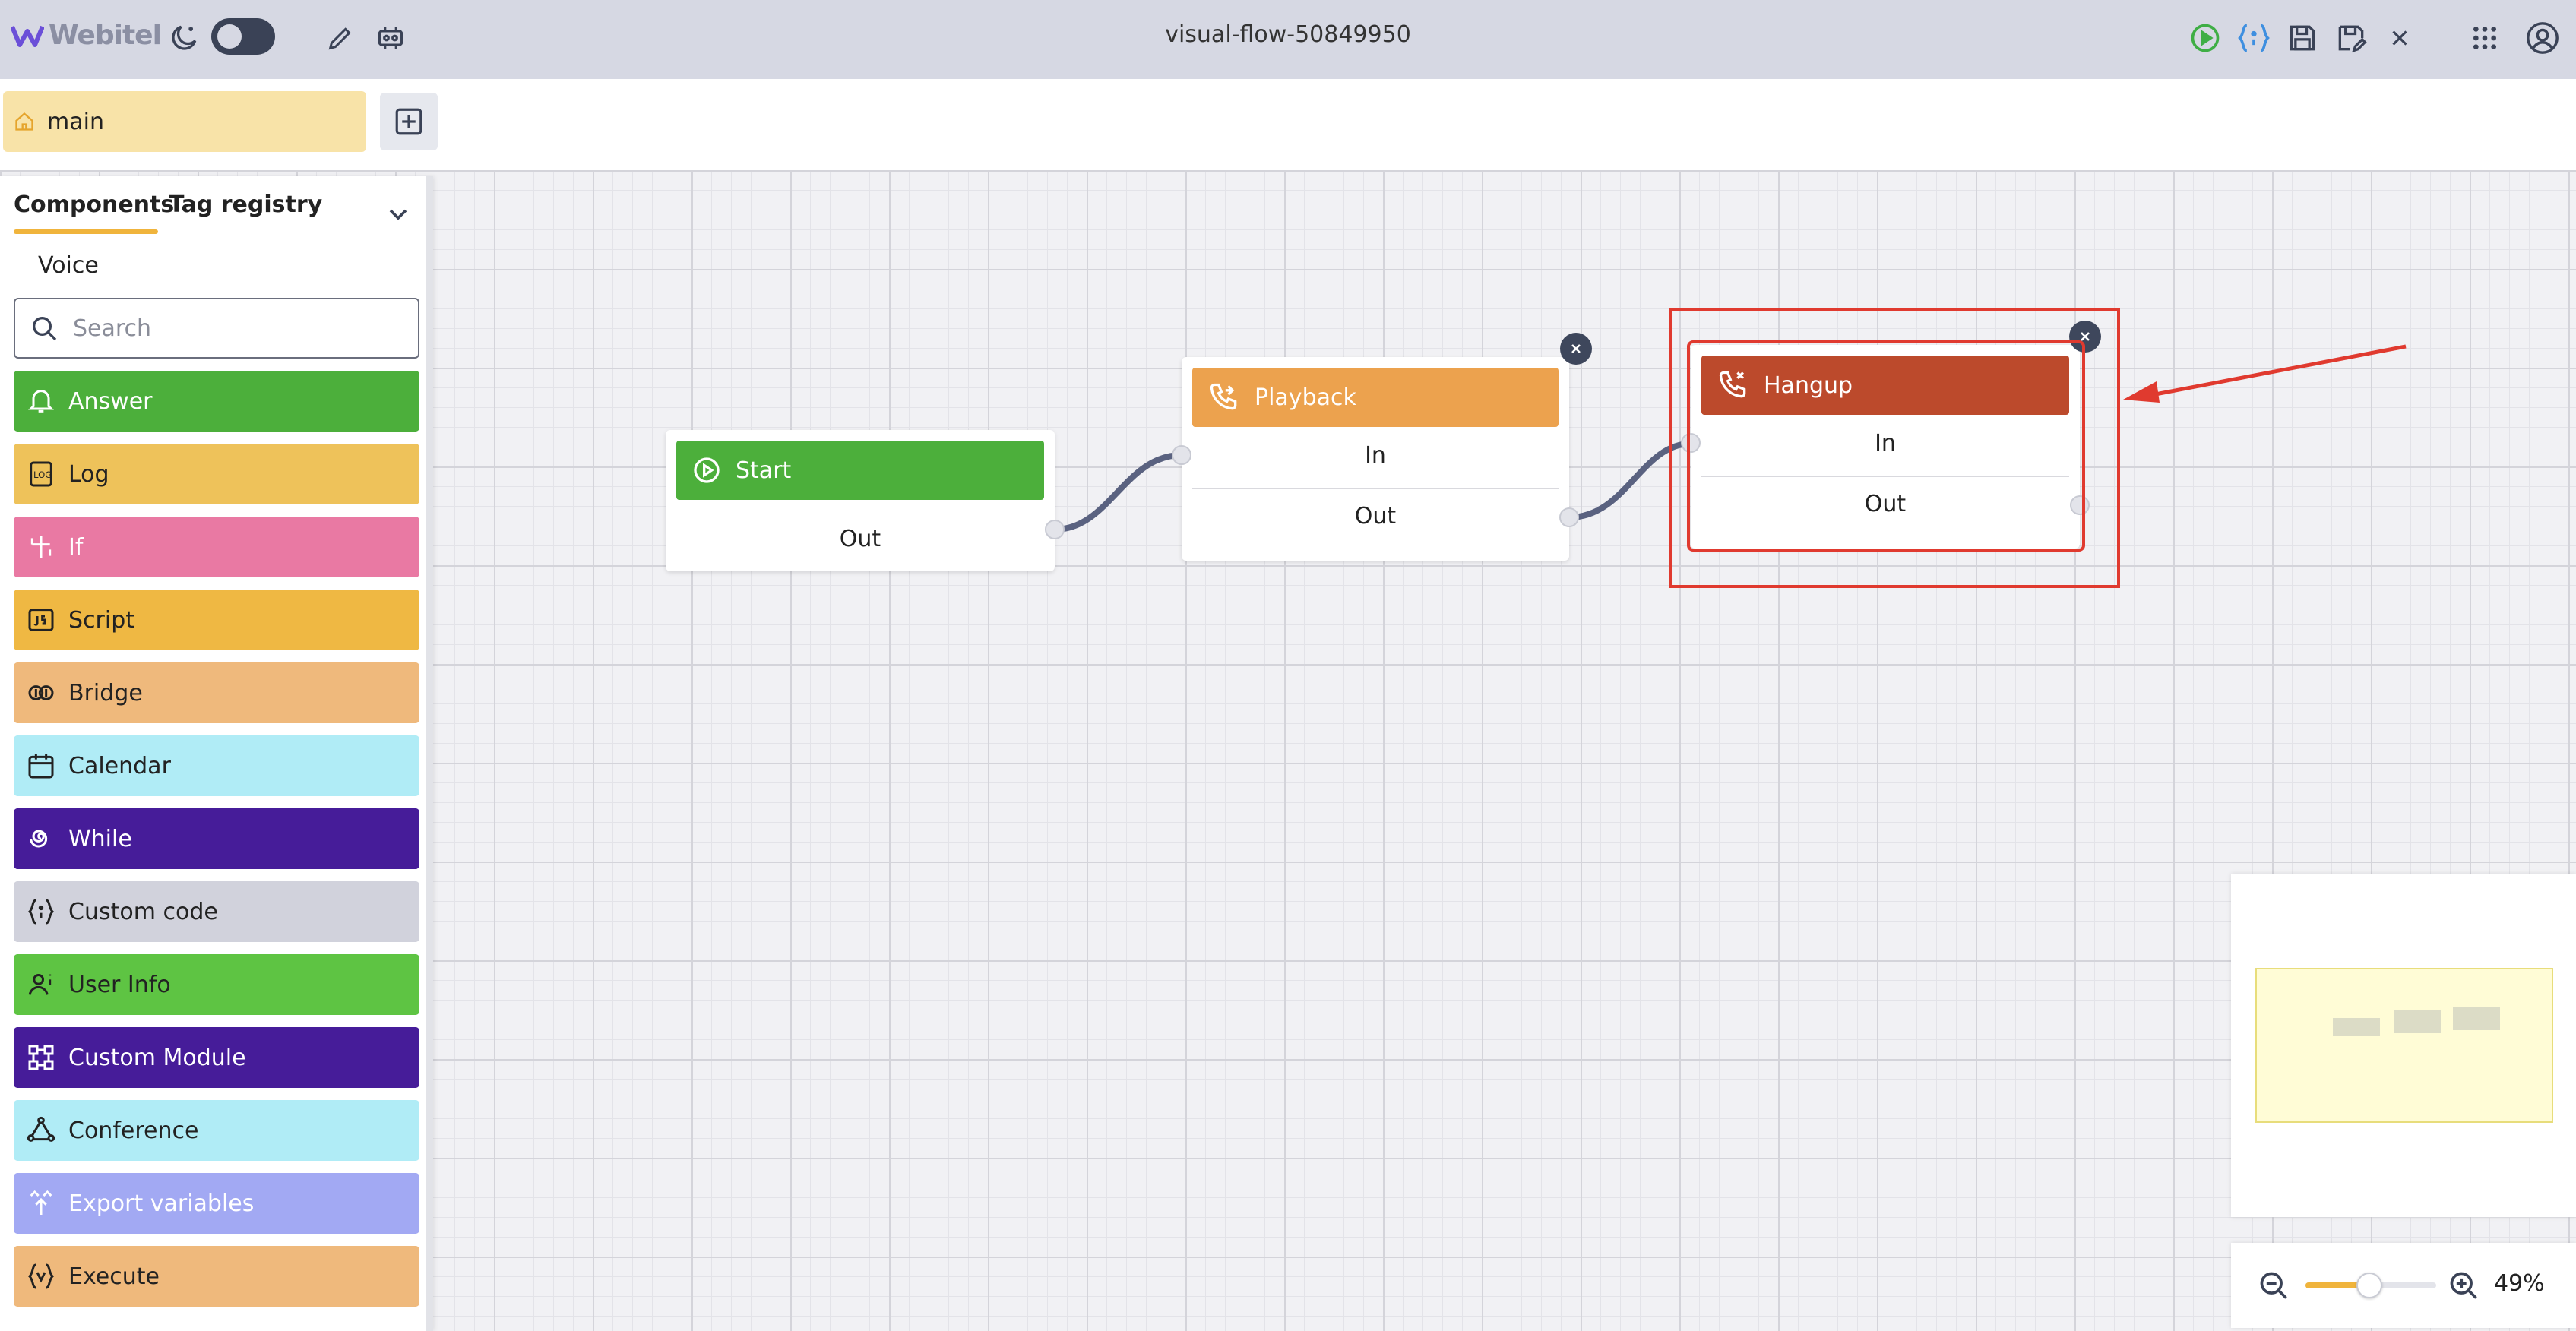 The height and width of the screenshot is (1331, 2576). I want to click on sidebar-scrollbar, so click(430, 753).